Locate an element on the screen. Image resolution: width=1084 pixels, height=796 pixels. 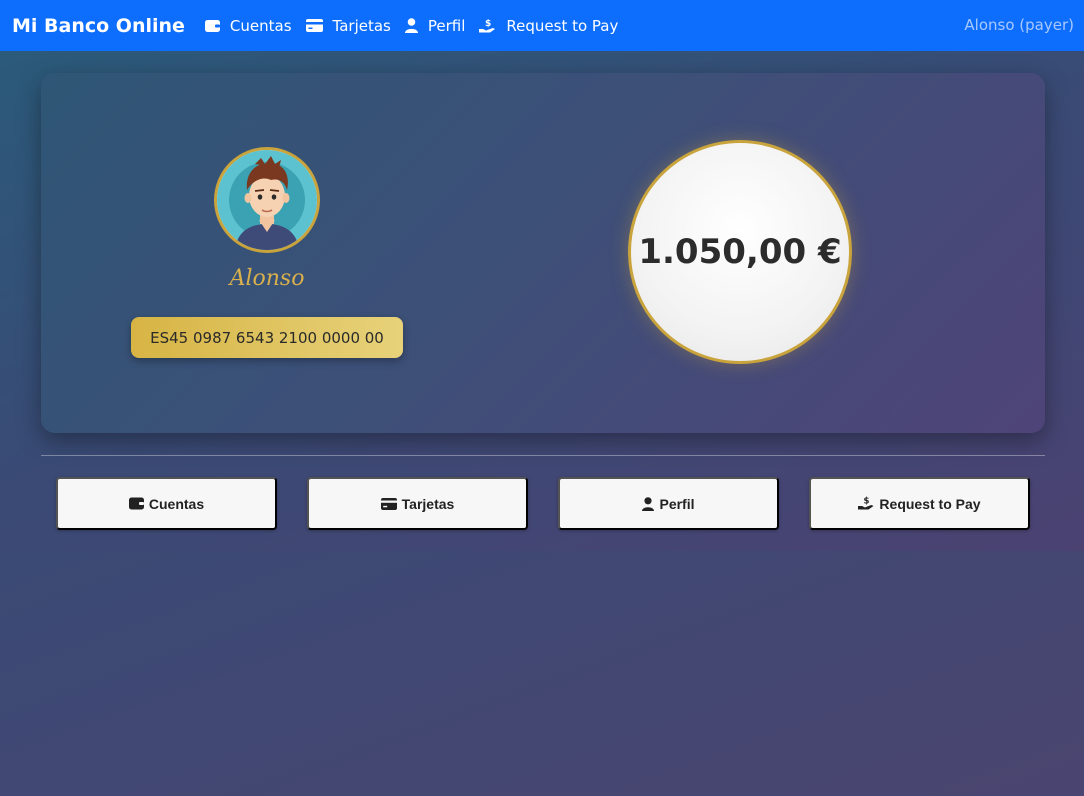
iban-badge: ES45 0987 6543 2100 0000 00 is located at coordinates (267, 337).